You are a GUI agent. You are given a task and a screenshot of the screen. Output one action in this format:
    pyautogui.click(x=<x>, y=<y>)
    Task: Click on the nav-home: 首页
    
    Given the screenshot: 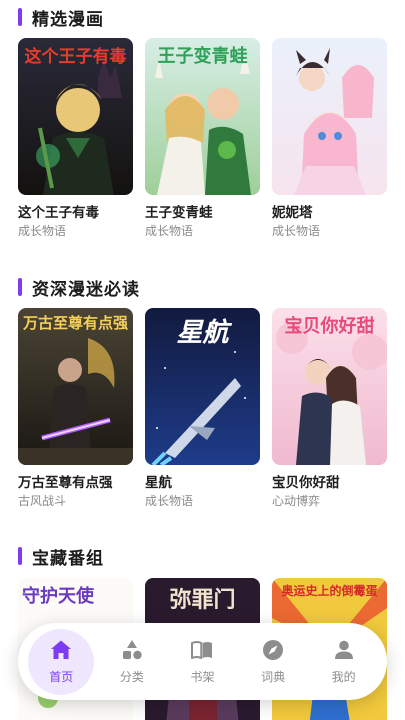 What is the action you would take?
    pyautogui.click(x=61, y=661)
    